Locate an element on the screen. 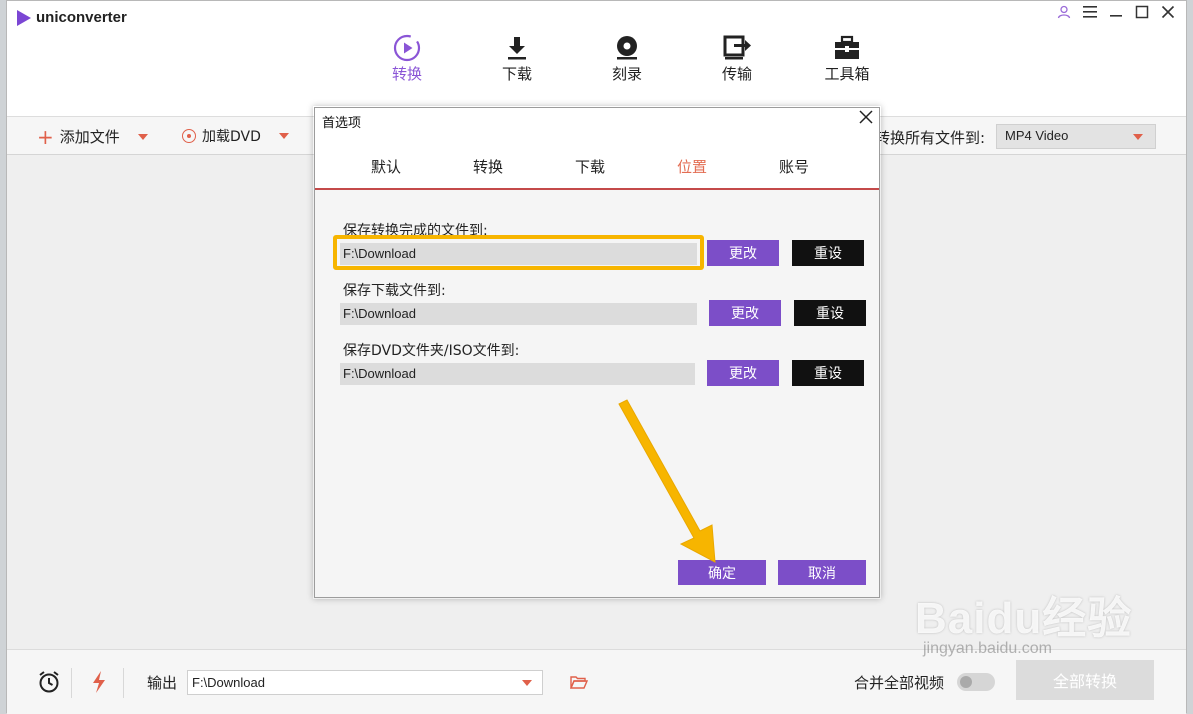 Image resolution: width=1193 pixels, height=714 pixels. nav-toolbox-label: 工具箱 is located at coordinates (847, 74).